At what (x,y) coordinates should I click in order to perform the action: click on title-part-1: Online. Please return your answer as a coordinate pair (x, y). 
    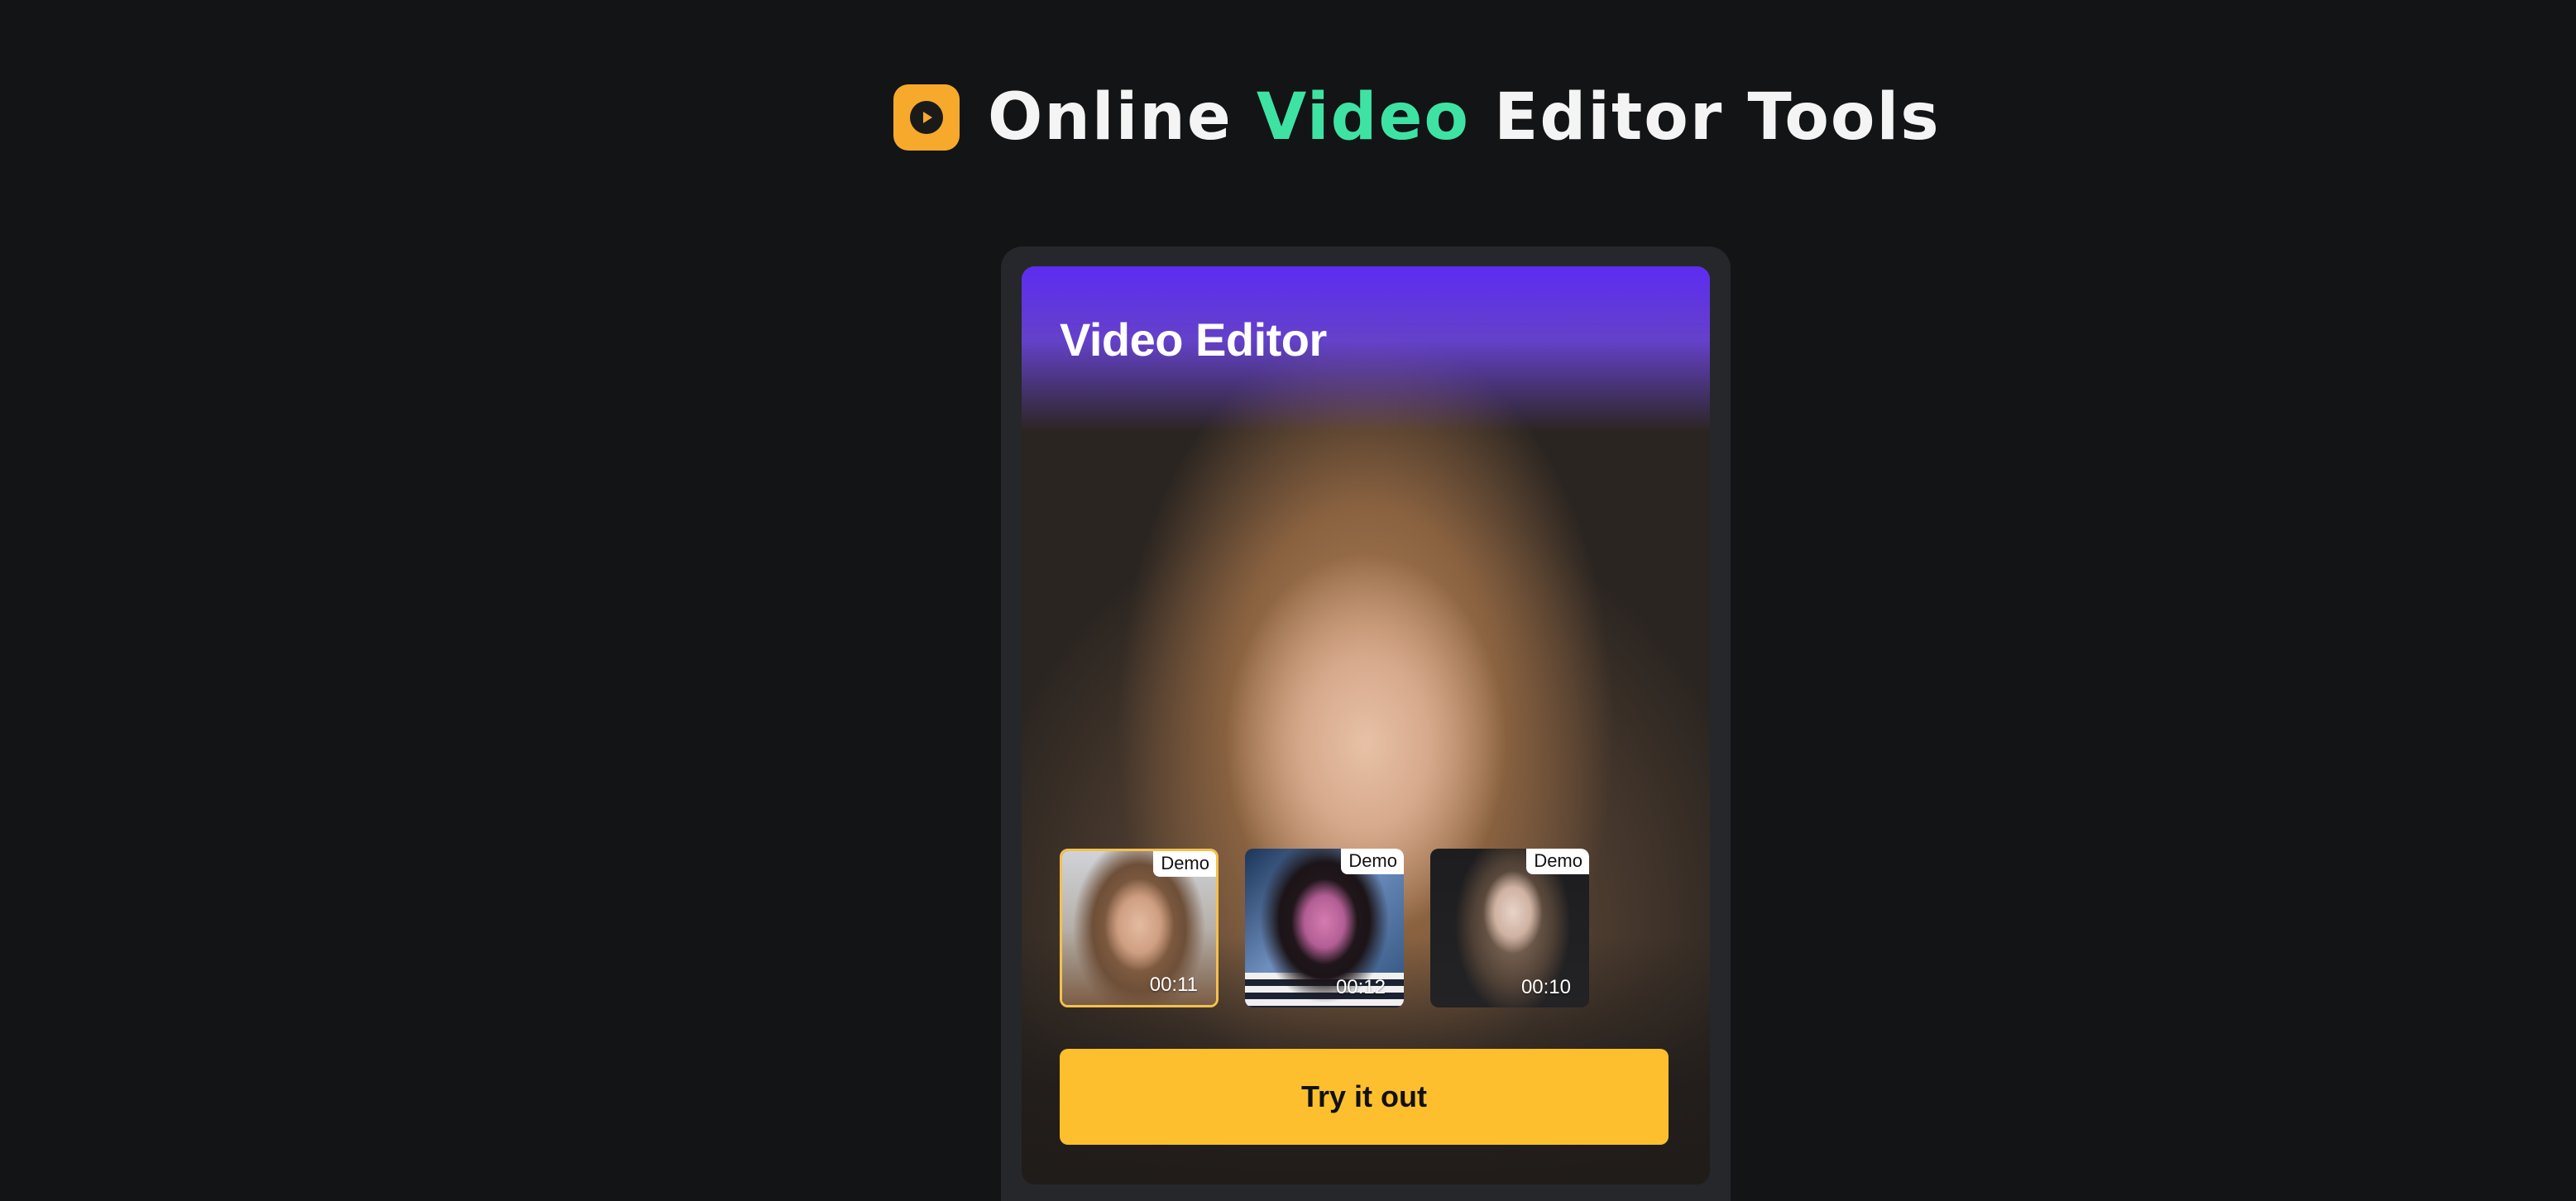
    Looking at the image, I should click on (1122, 117).